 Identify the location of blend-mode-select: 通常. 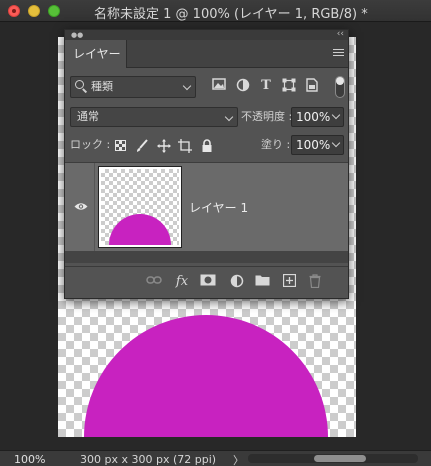
(154, 117).